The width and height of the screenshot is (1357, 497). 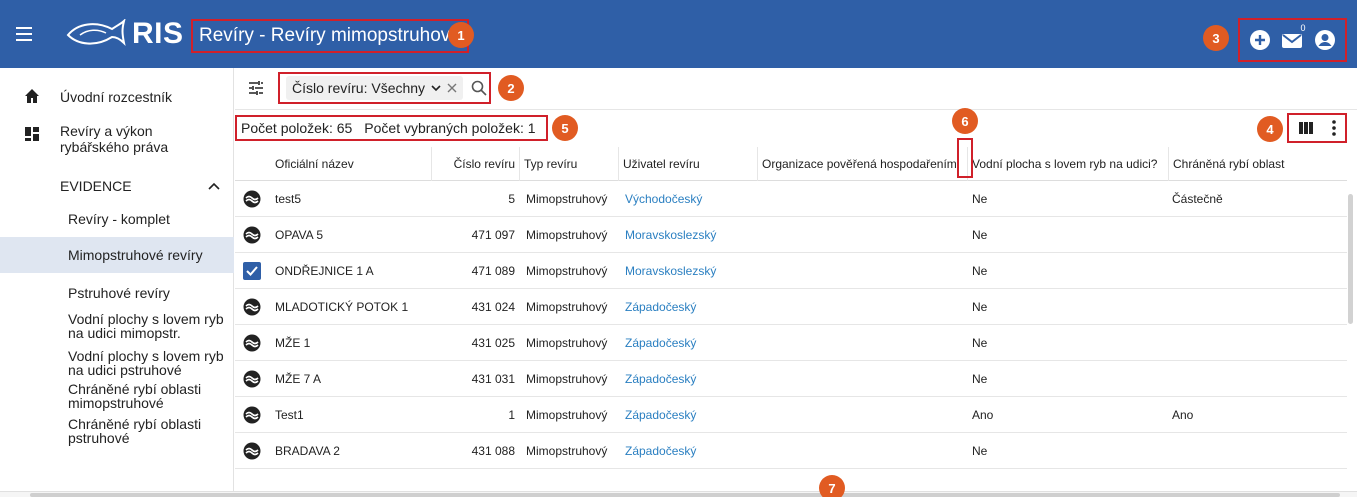 What do you see at coordinates (312, 164) in the screenshot?
I see `column-header-name: Oficiální název` at bounding box center [312, 164].